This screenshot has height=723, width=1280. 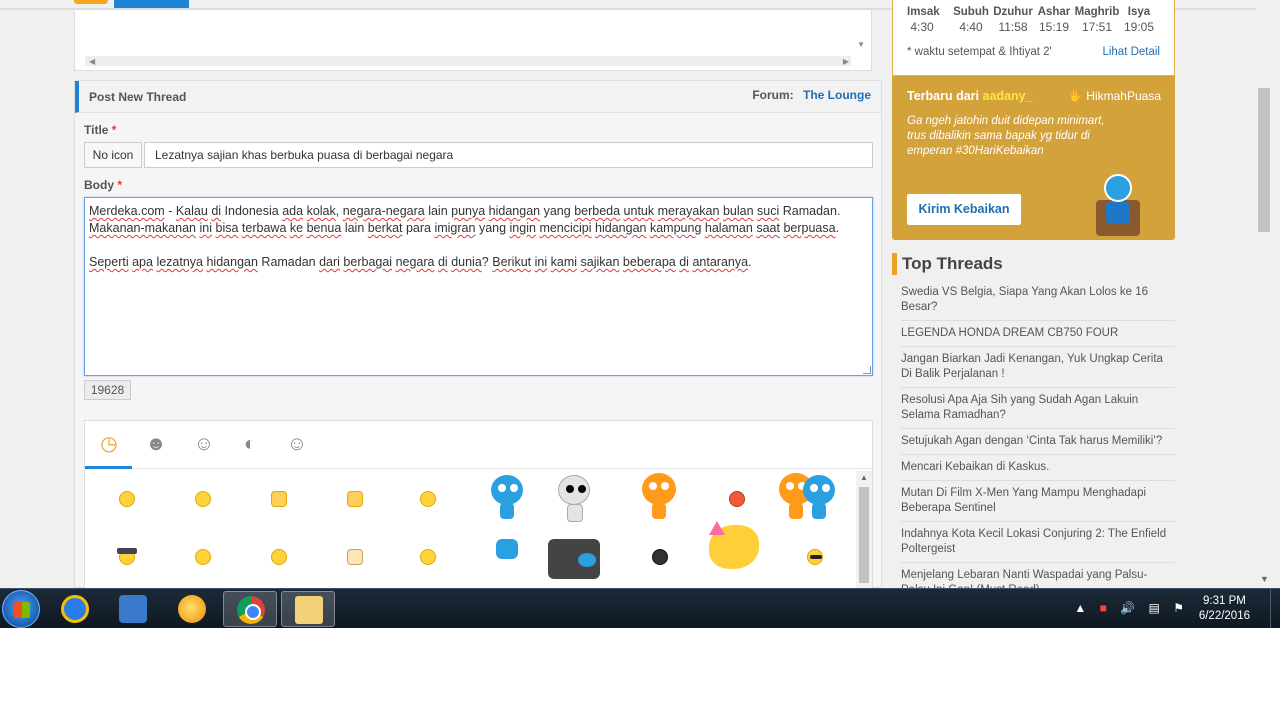 I want to click on misspelled-word: ini, so click(x=206, y=228).